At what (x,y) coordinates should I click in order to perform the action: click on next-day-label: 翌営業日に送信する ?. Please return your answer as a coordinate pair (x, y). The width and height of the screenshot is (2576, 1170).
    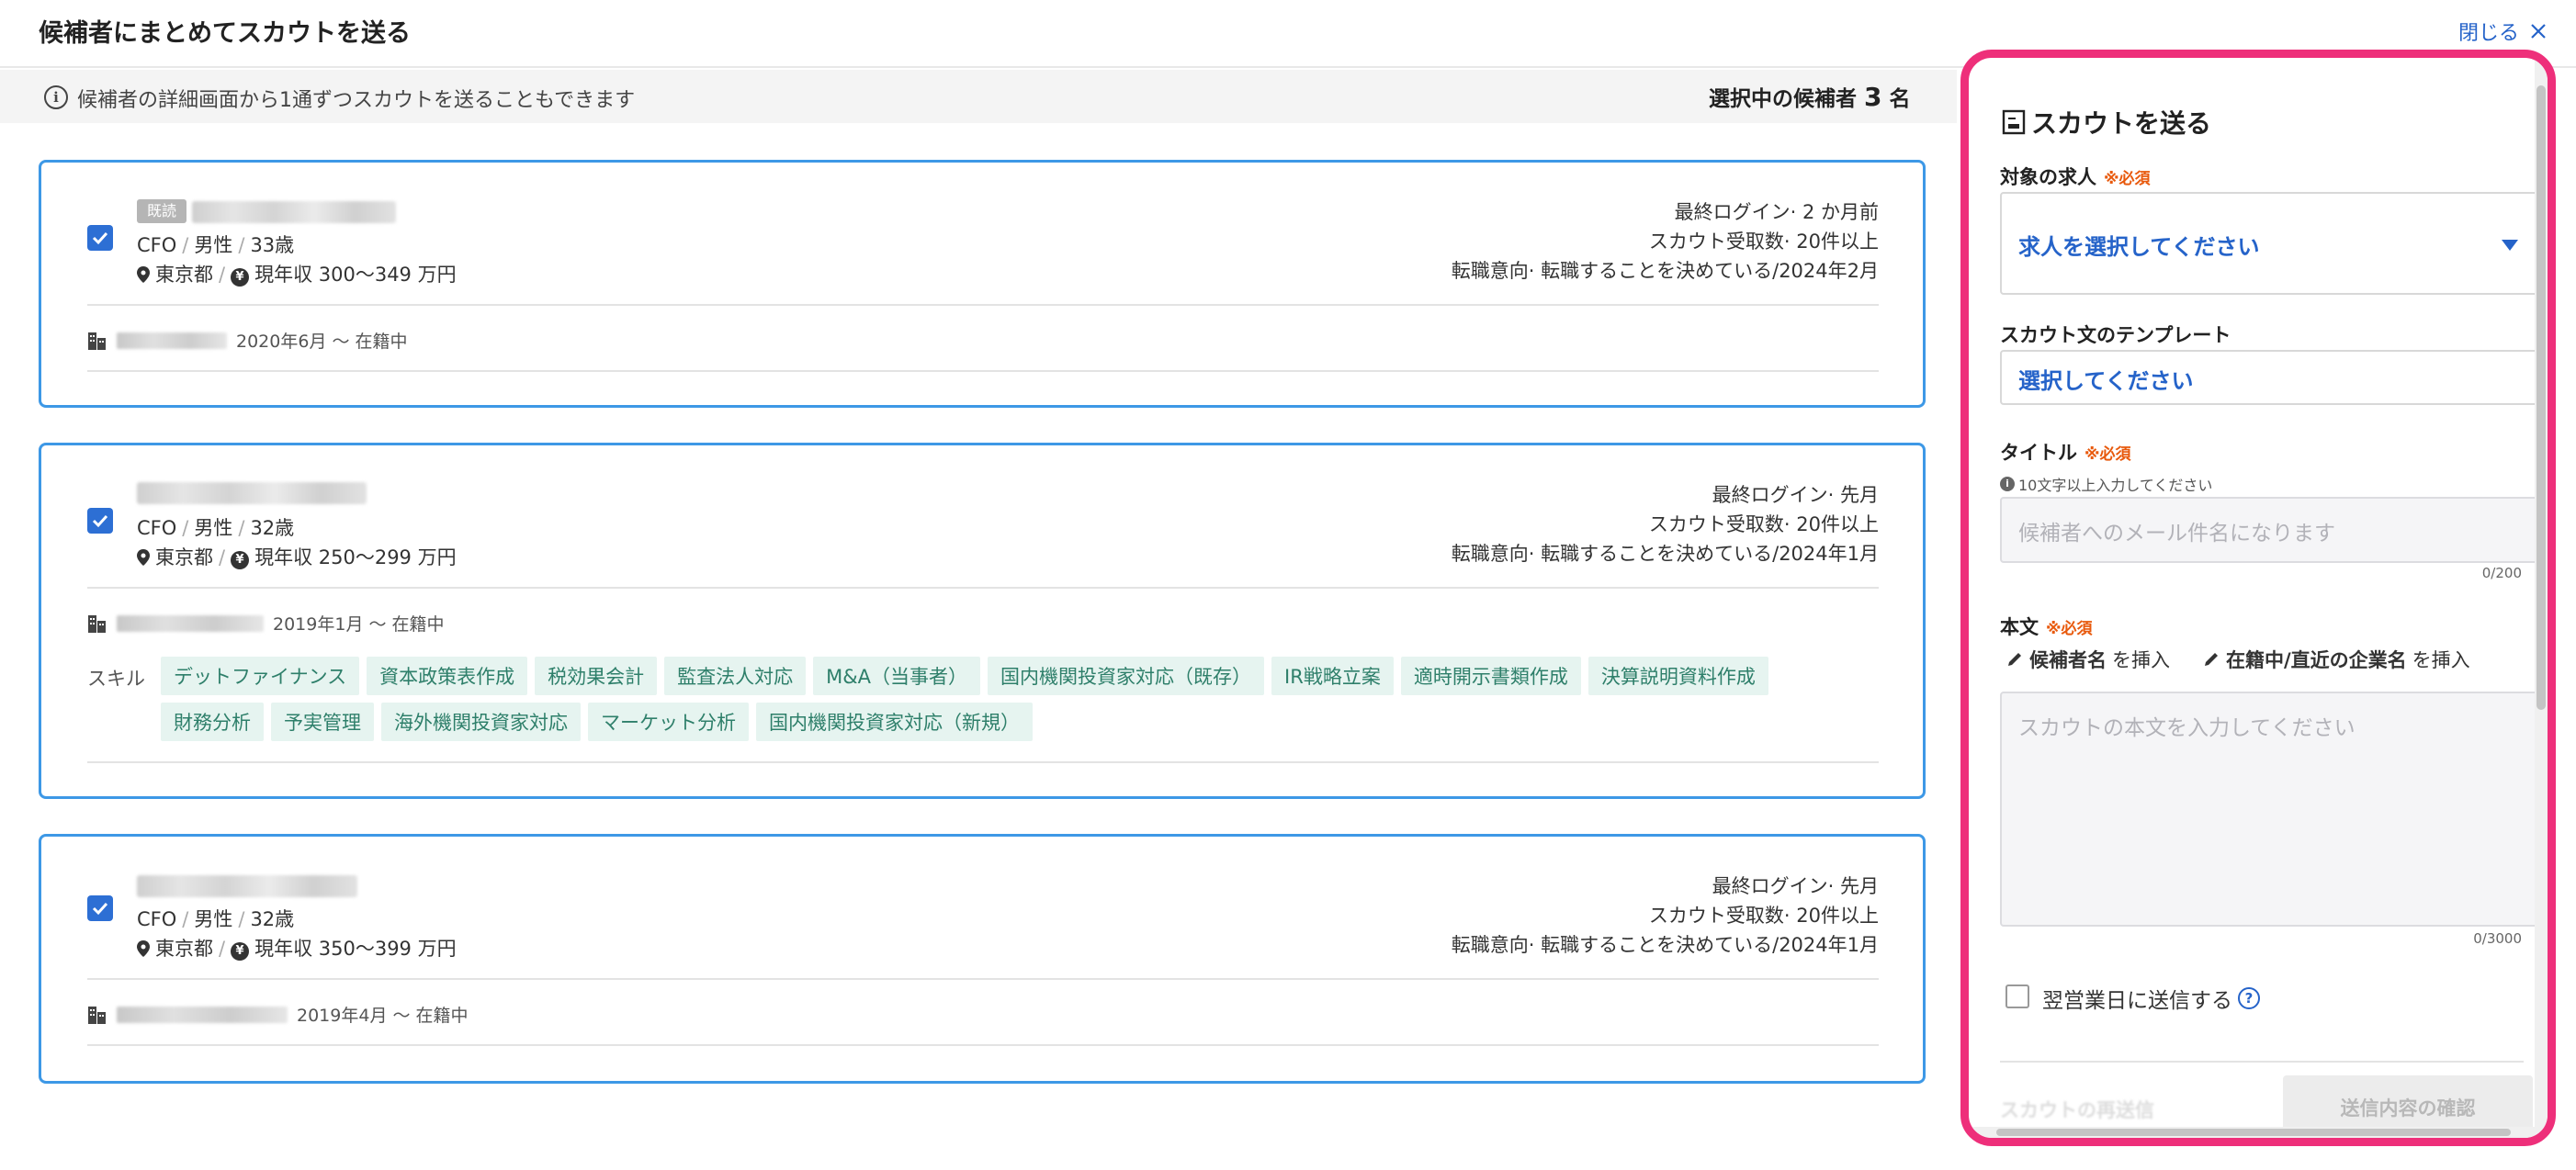
    Looking at the image, I should click on (2151, 998).